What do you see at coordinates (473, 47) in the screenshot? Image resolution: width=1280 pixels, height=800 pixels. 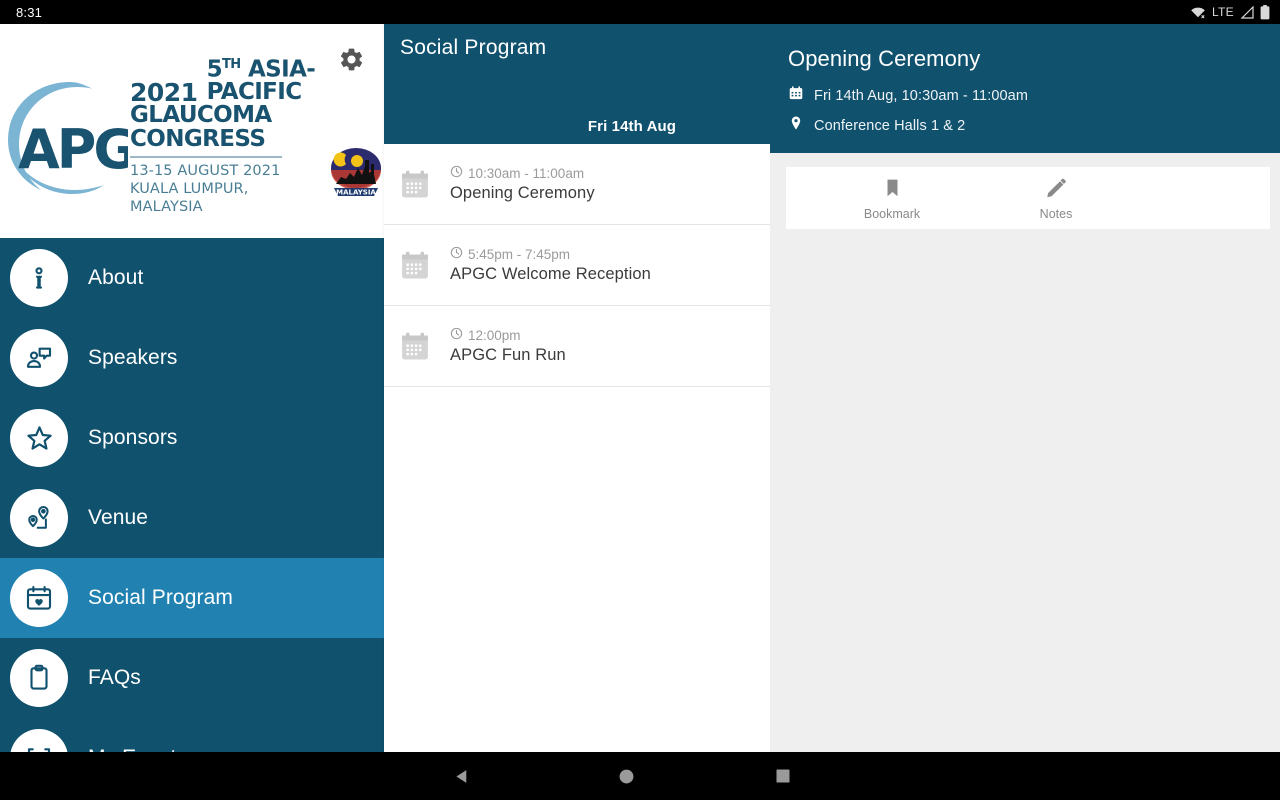 I see `page-title: Social Program` at bounding box center [473, 47].